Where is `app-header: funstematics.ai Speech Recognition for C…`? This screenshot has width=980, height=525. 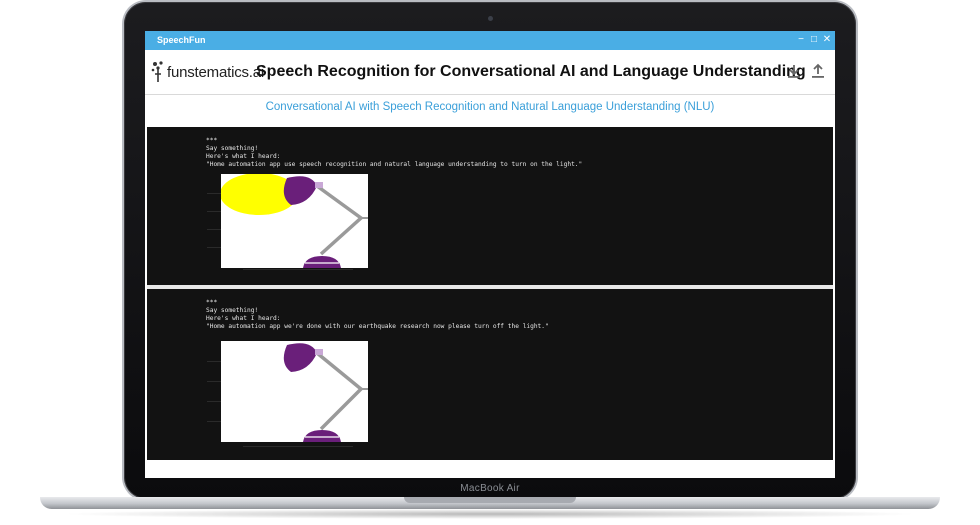 app-header: funstematics.ai Speech Recognition for C… is located at coordinates (490, 72).